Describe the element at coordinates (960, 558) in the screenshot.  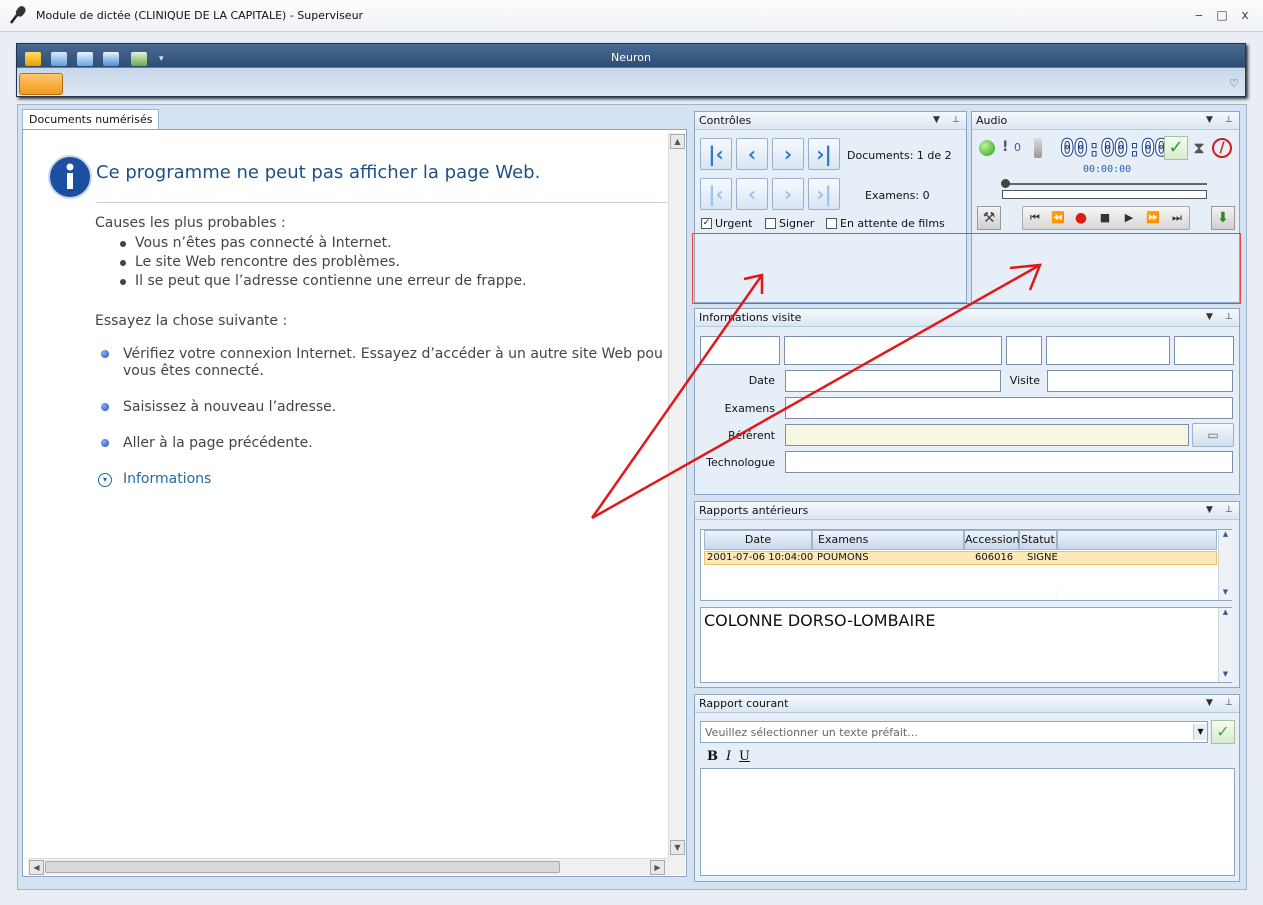
I see `table-row: 2001-07-06 10:04:00 POUMONS 606016 SIGNE` at that location.